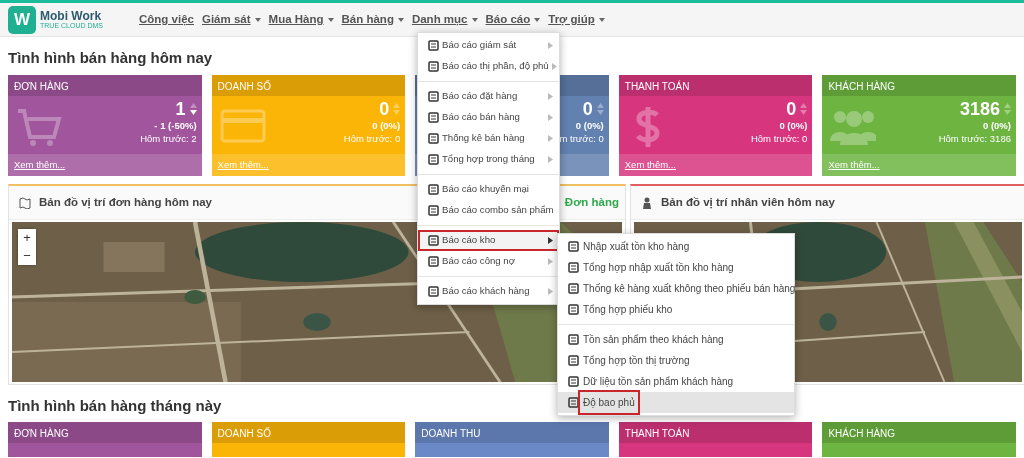  What do you see at coordinates (676, 267) in the screenshot?
I see `menu-item: Tổng hợp nhập xuất tồn kho hàng` at bounding box center [676, 267].